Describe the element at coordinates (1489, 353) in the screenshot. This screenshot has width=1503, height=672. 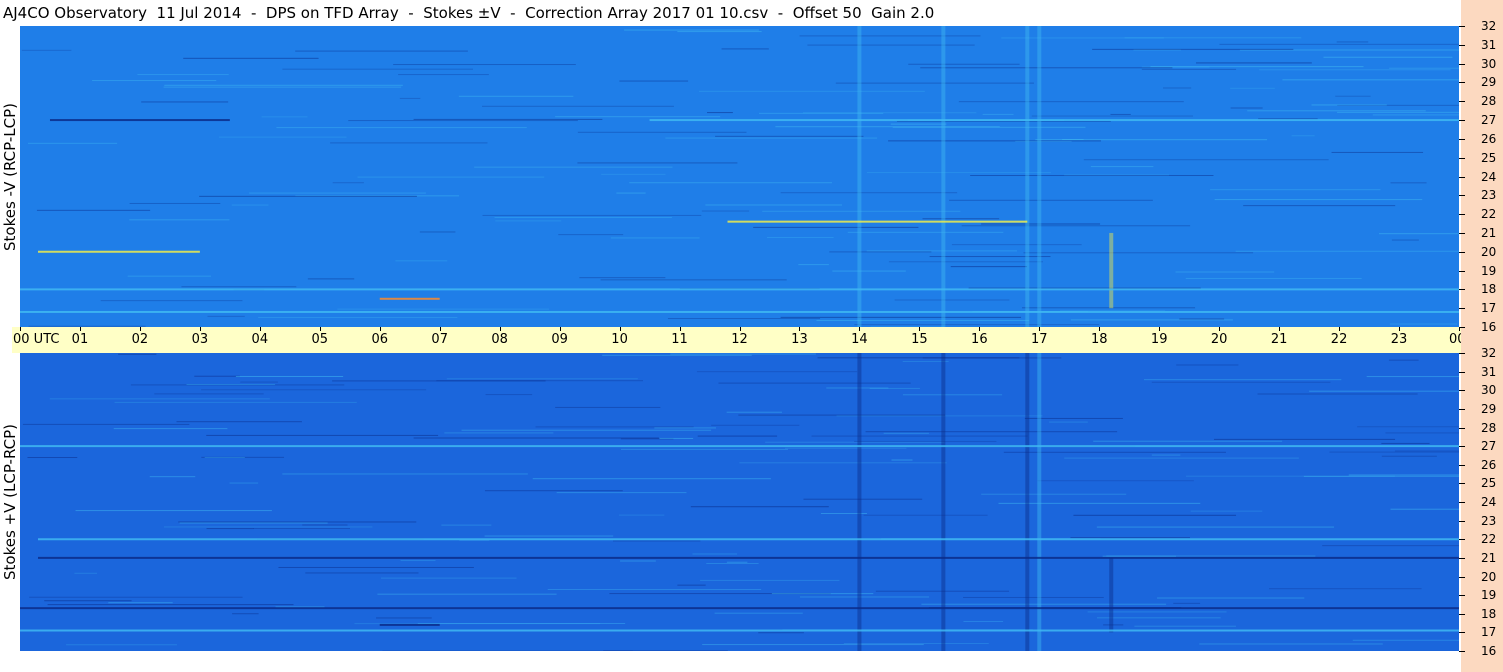
I see `frequency-tick-label: 32` at that location.